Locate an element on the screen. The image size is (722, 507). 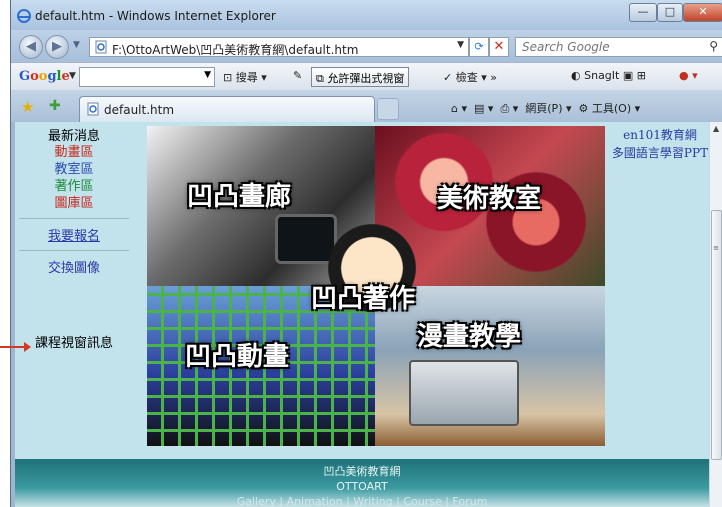
address-dropdown-icon: ▼ is located at coordinates (460, 45).